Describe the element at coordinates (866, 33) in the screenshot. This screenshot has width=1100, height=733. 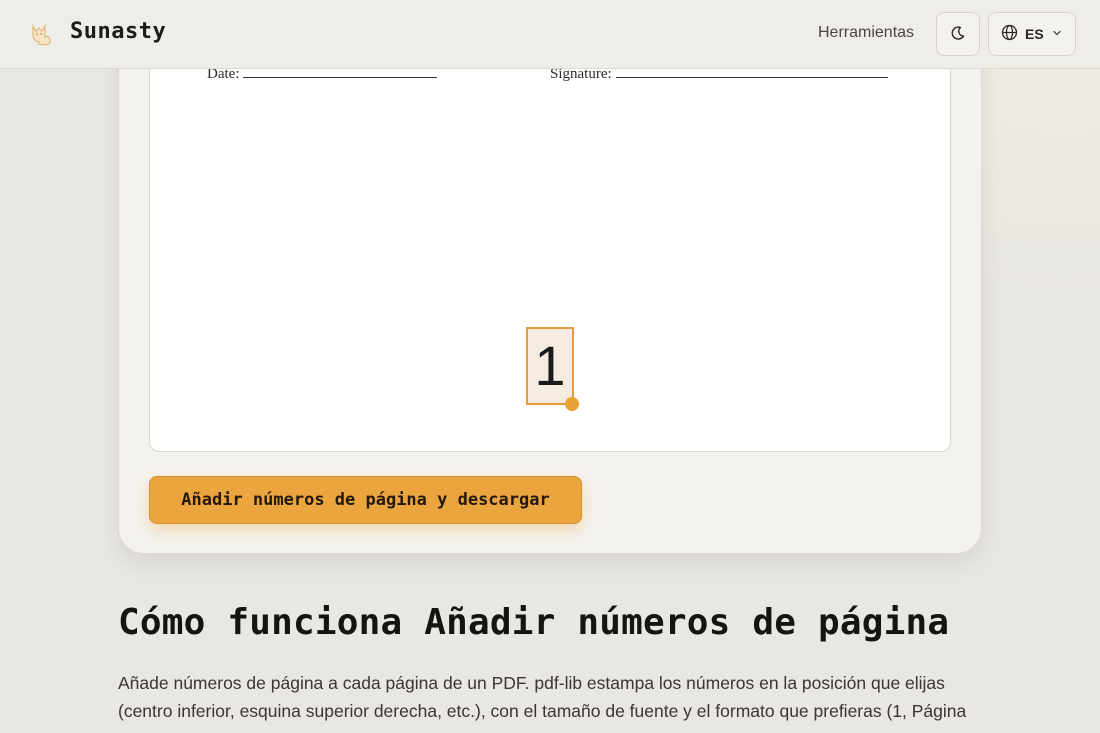
I see `nav-link-tools: Herramientas` at that location.